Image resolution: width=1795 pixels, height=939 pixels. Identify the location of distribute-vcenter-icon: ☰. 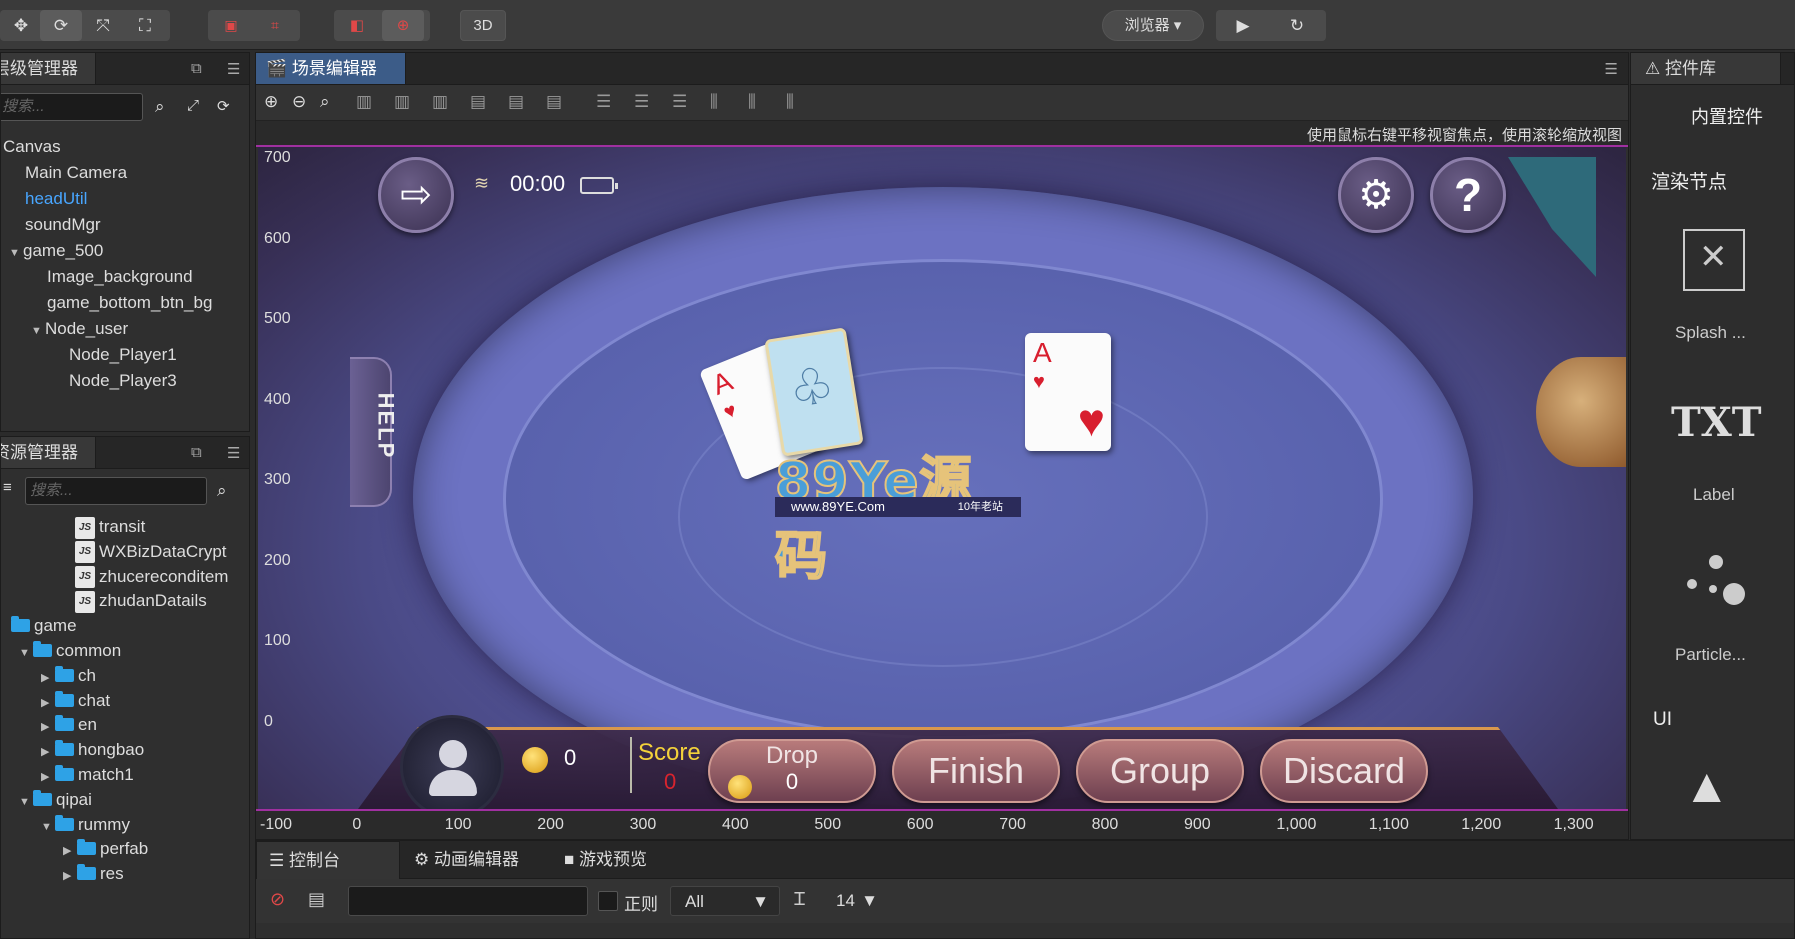
(641, 102).